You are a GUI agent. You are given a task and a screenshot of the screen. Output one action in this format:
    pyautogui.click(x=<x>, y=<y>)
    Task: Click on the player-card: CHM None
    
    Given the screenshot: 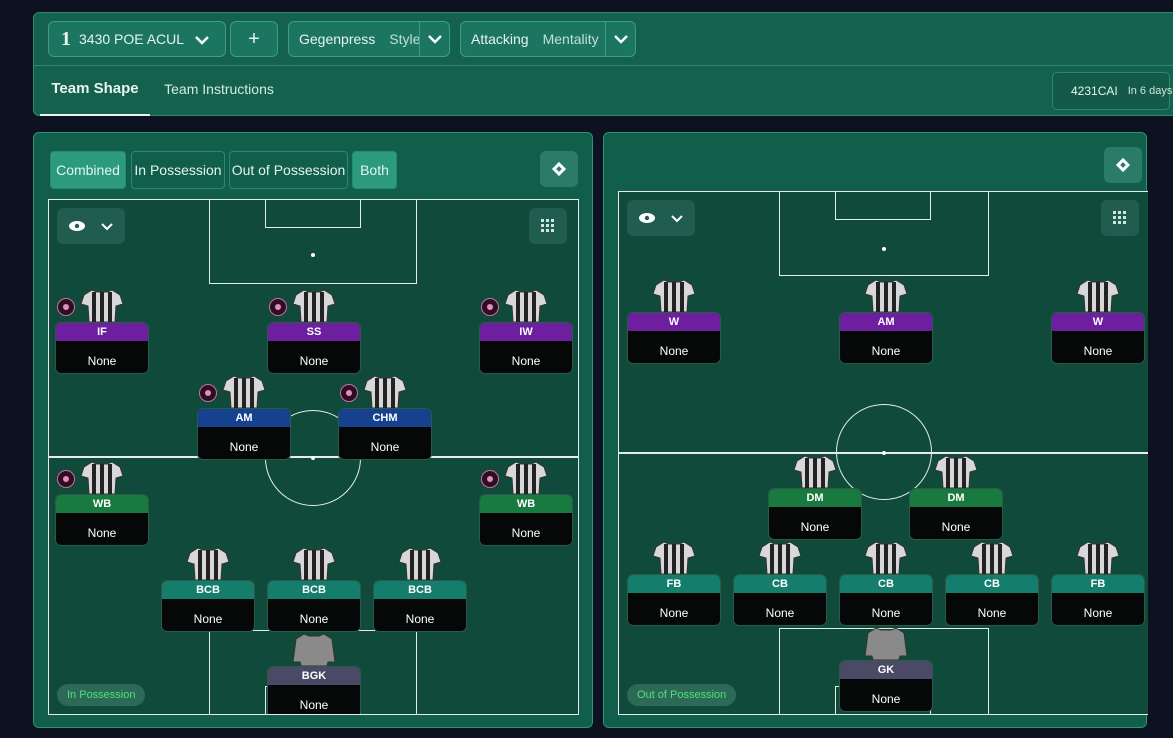 What is the action you would take?
    pyautogui.click(x=385, y=418)
    